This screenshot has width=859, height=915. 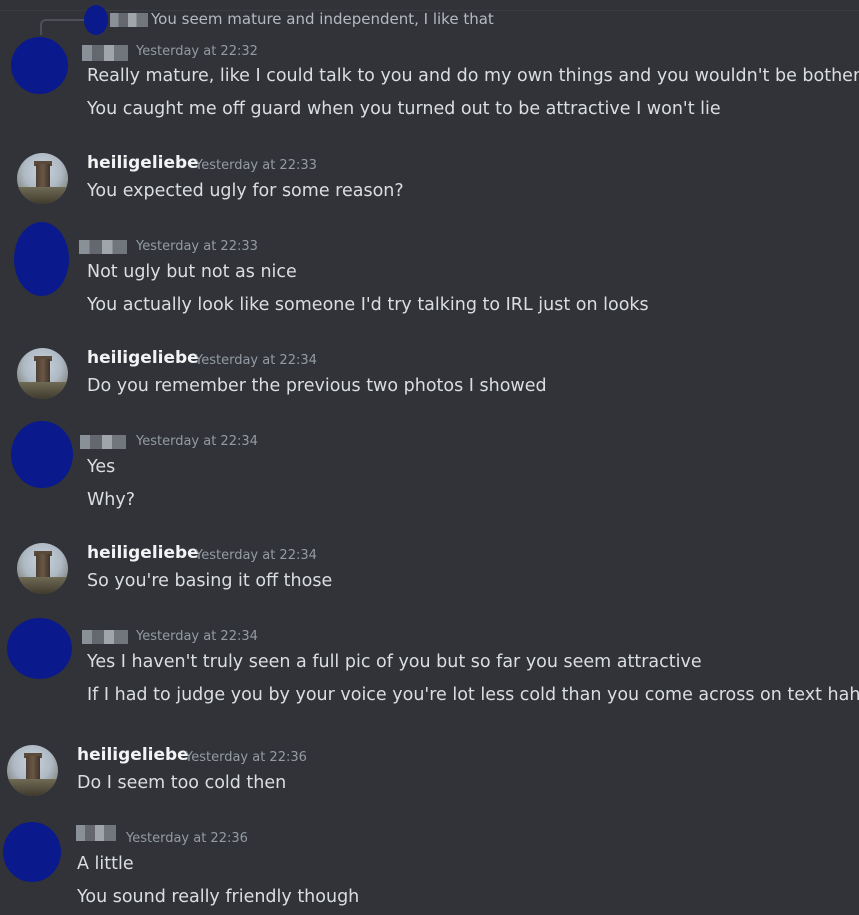 I want to click on timestamp: Yesterday at 22:32, so click(x=197, y=51).